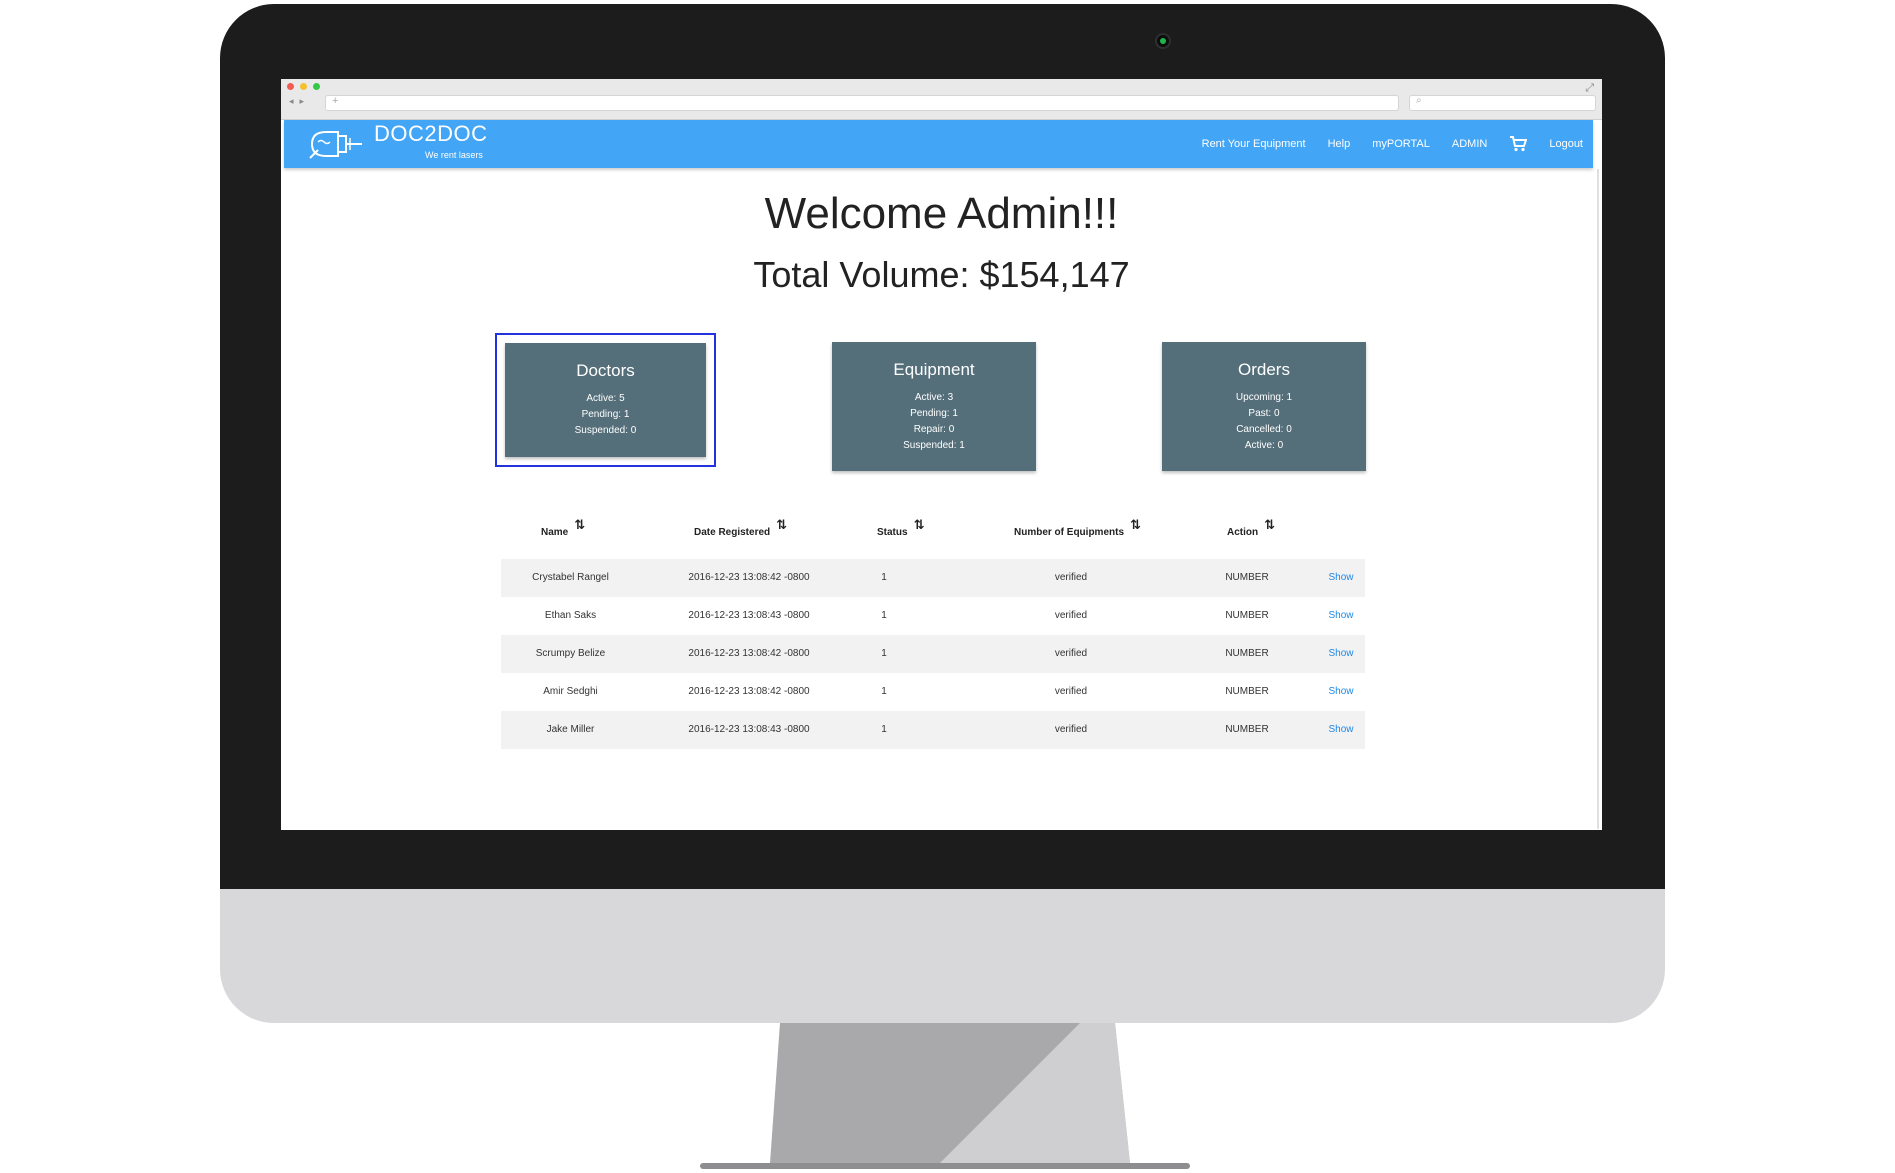 Image resolution: width=1895 pixels, height=1173 pixels. I want to click on laser-logo-icon, so click(334, 144).